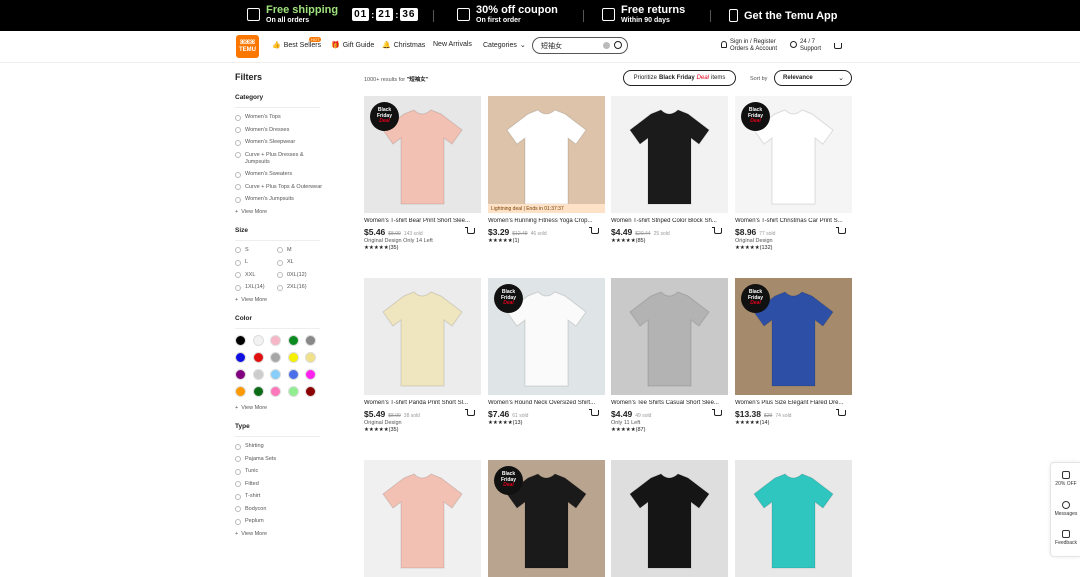 This screenshot has height=577, width=1080. What do you see at coordinates (256, 250) in the screenshot?
I see `size-option: S` at bounding box center [256, 250].